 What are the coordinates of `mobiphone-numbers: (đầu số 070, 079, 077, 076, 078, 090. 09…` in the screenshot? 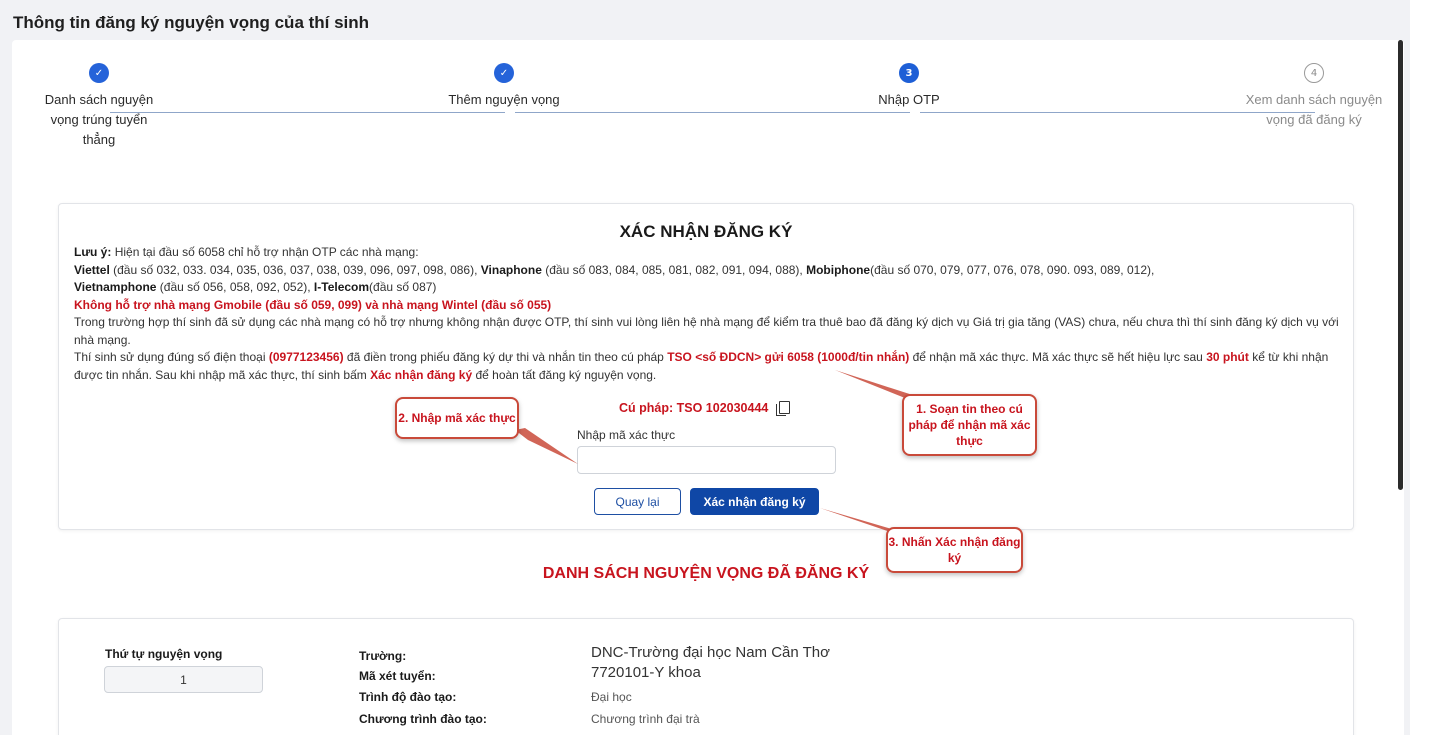 It's located at (1012, 269).